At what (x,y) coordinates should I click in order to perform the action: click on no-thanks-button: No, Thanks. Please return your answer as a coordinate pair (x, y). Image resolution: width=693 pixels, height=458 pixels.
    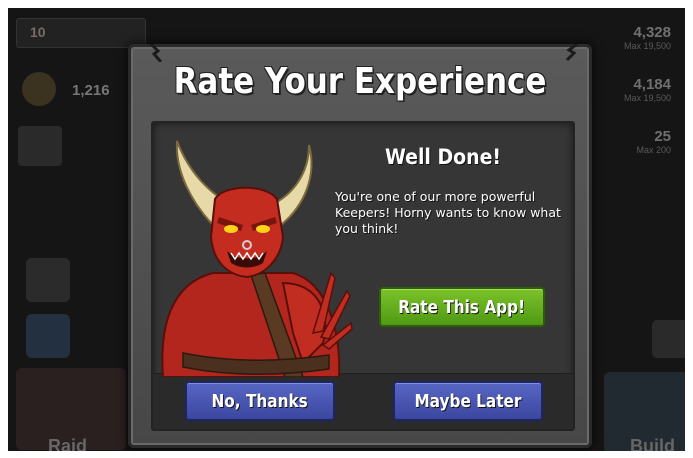
    Looking at the image, I should click on (260, 401).